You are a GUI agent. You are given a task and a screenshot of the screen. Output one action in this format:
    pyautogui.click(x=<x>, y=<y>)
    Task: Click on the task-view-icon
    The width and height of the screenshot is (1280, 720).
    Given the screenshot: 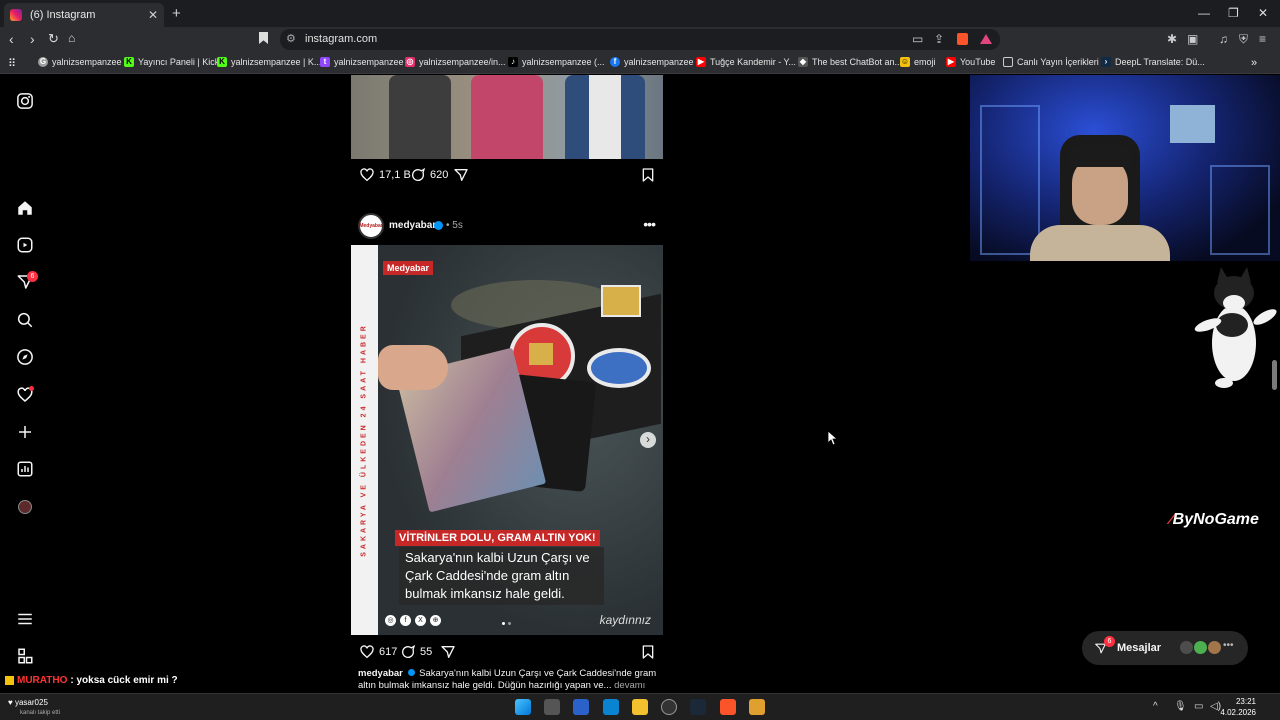 What is the action you would take?
    pyautogui.click(x=552, y=707)
    